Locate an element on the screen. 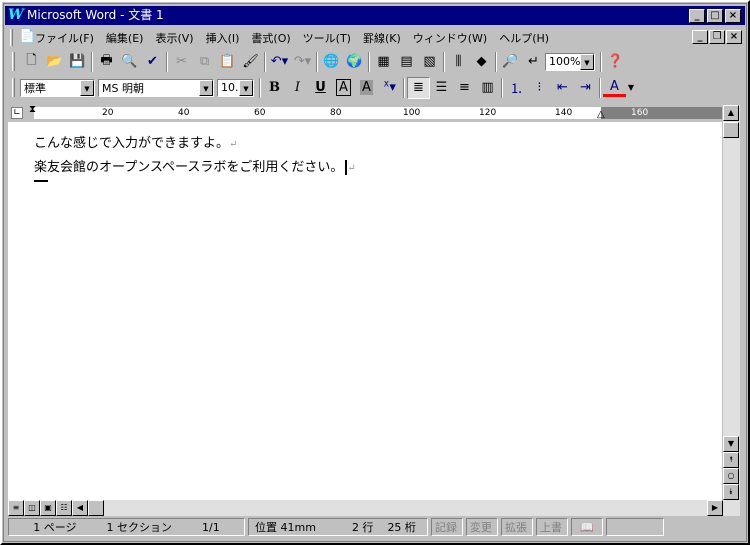 The width and height of the screenshot is (750, 545). indent-marker: ⧗ is located at coordinates (32, 109).